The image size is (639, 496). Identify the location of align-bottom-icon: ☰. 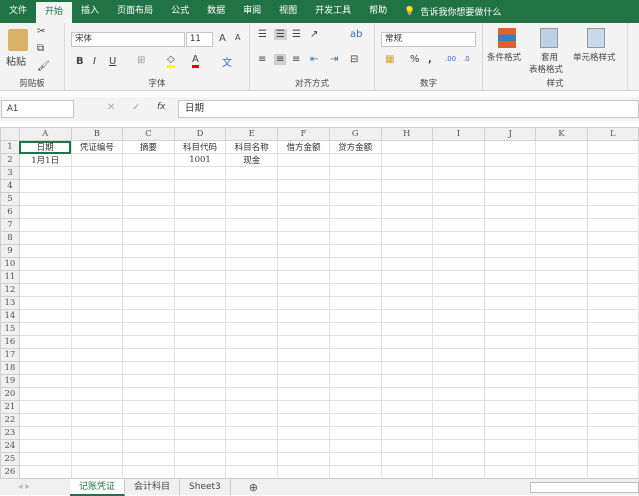
(296, 34).